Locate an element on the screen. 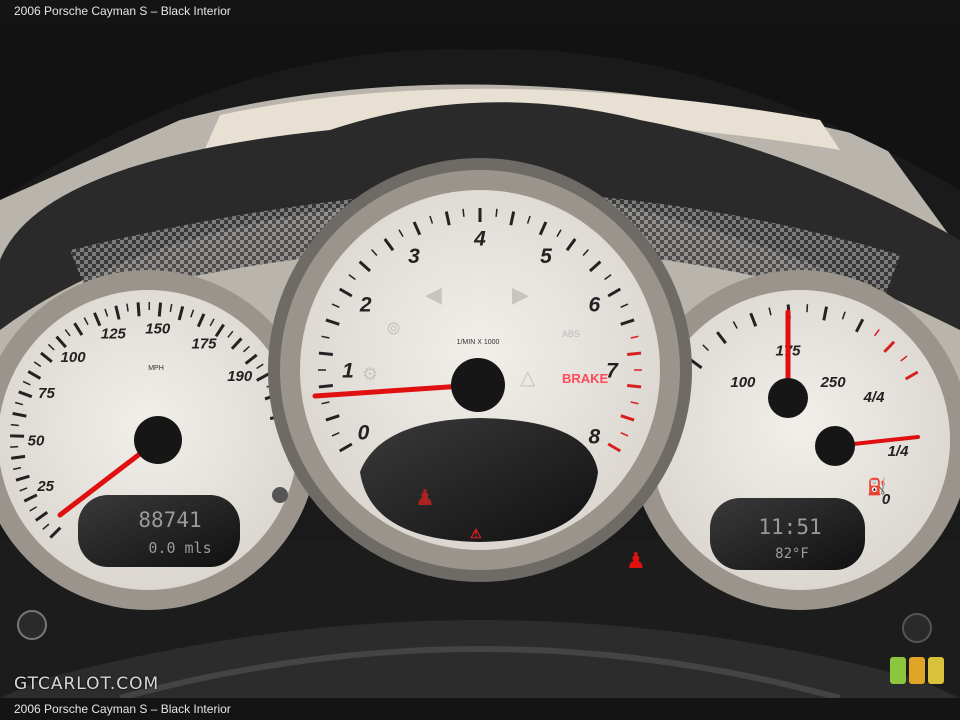 This screenshot has height=720, width=960. gauge-label: 0 is located at coordinates (364, 432).